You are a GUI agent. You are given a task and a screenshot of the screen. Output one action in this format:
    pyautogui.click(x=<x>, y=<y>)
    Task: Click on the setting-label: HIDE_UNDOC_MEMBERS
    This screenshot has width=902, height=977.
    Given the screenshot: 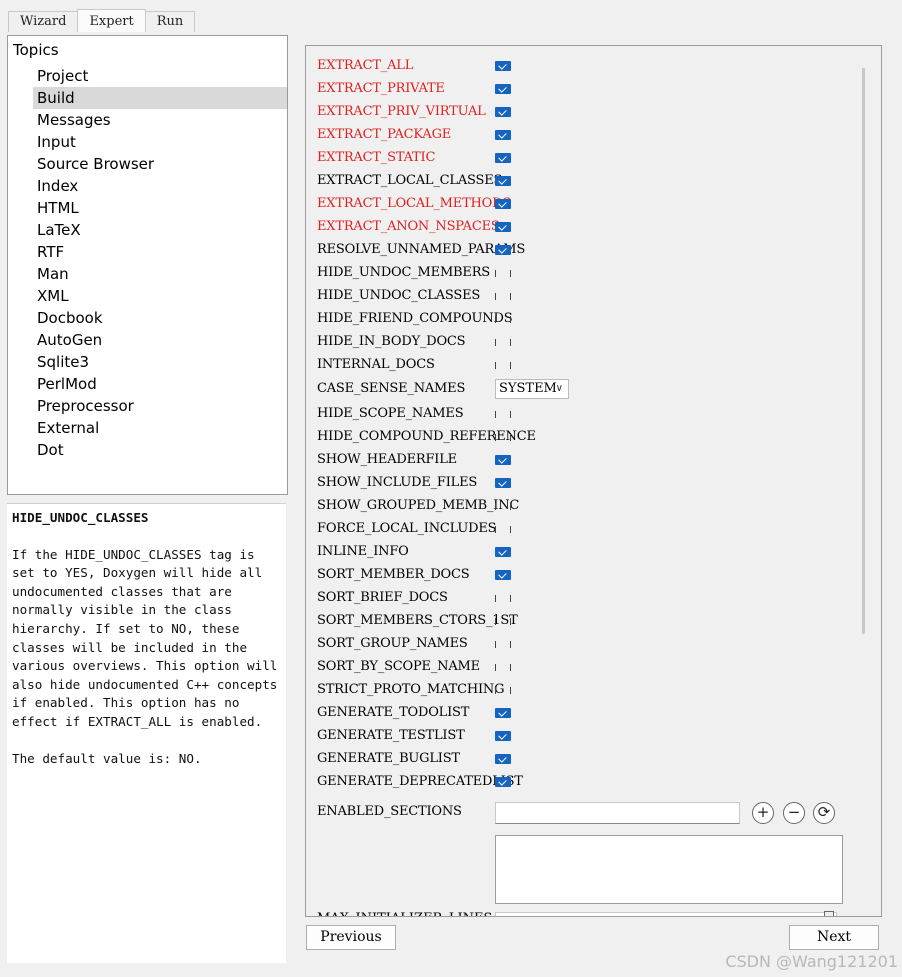 What is the action you would take?
    pyautogui.click(x=403, y=272)
    